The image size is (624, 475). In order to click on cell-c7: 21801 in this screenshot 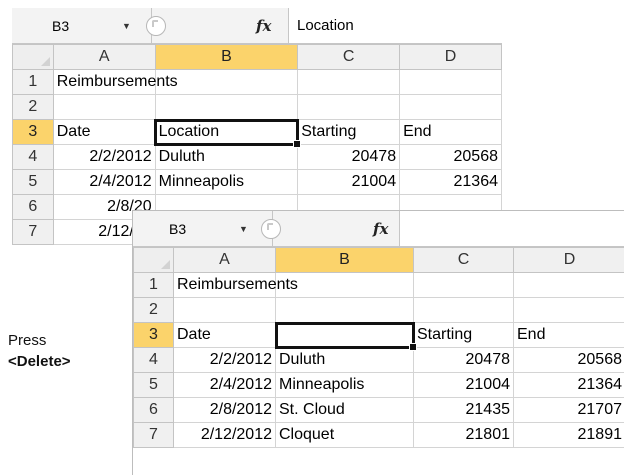, I will do `click(464, 435)`.